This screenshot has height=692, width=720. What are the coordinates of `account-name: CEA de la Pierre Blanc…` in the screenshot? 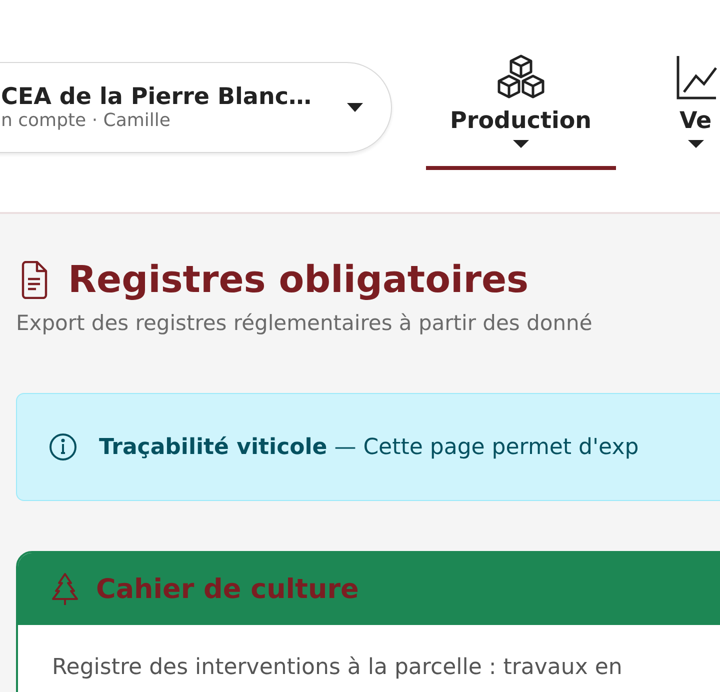 It's located at (156, 97).